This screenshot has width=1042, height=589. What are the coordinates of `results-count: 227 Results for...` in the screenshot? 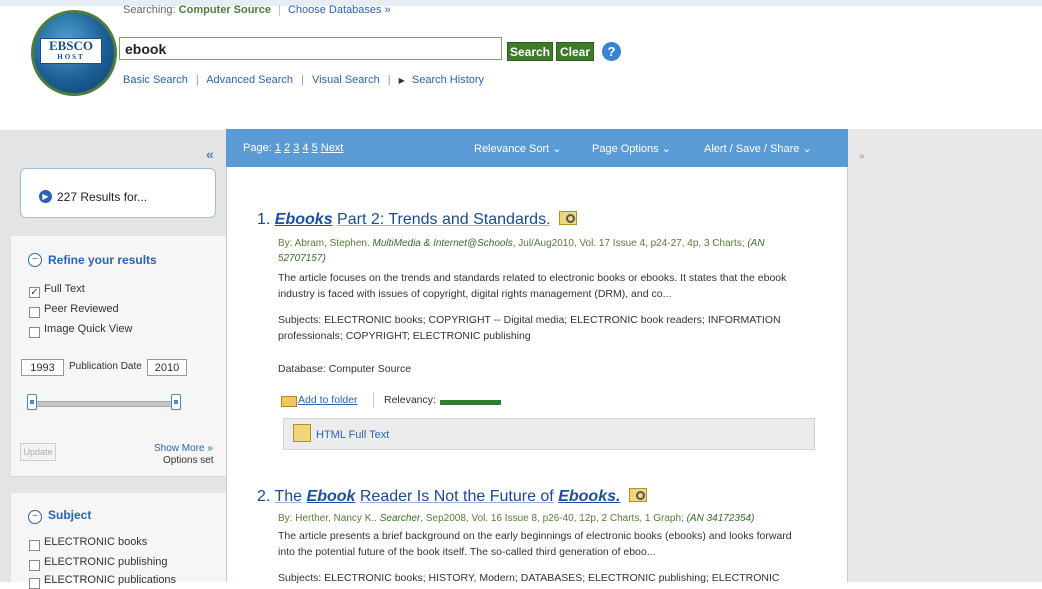 It's located at (102, 197).